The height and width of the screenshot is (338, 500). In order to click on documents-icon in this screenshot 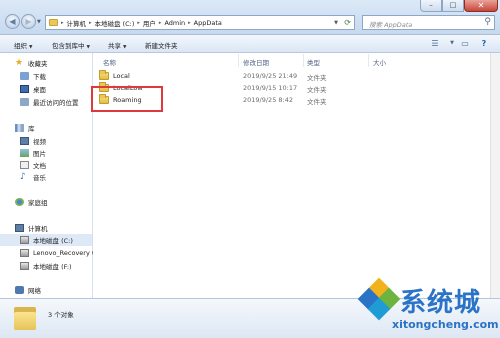, I will do `click(24, 165)`.